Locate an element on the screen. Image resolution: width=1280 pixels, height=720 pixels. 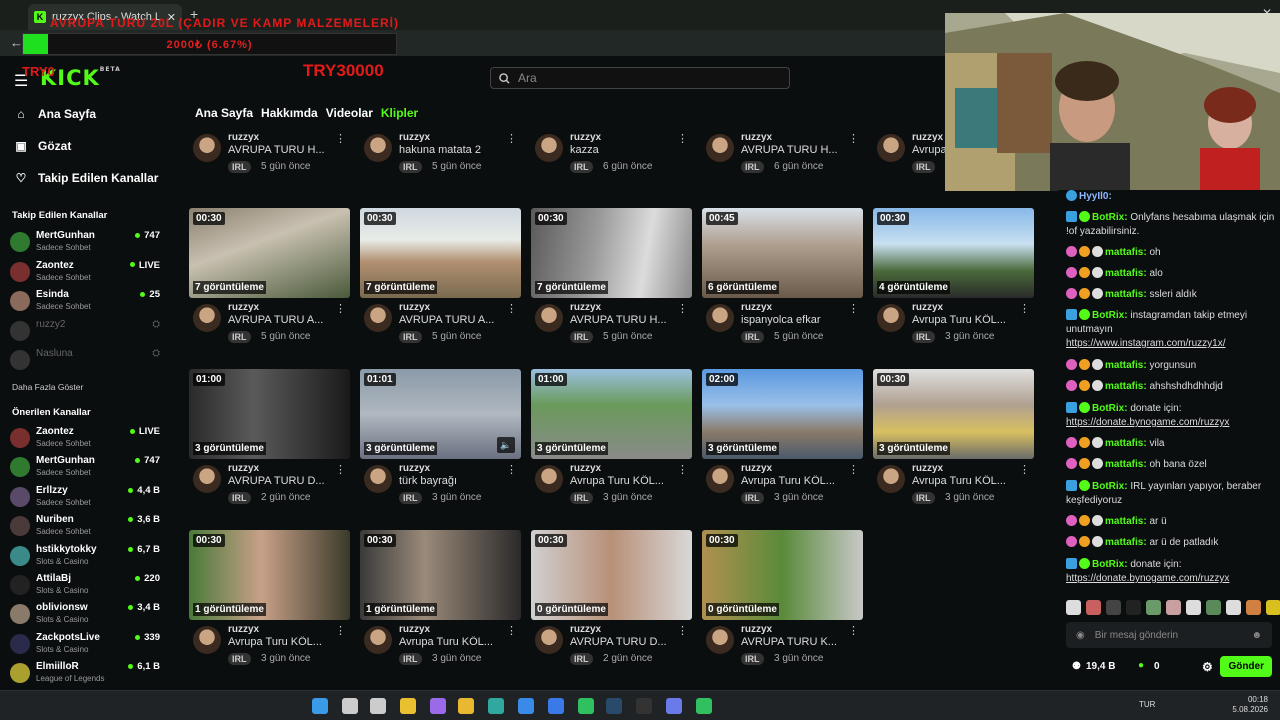
recommended-channel: MertGunhan Sadece Sohbet 747 is located at coordinates (85, 467).